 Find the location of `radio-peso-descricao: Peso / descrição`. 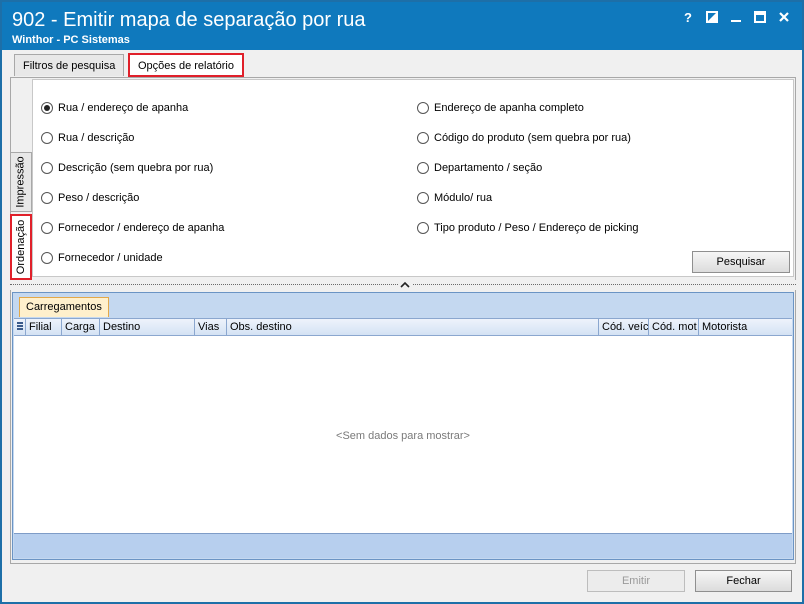

radio-peso-descricao: Peso / descrição is located at coordinates (90, 198).